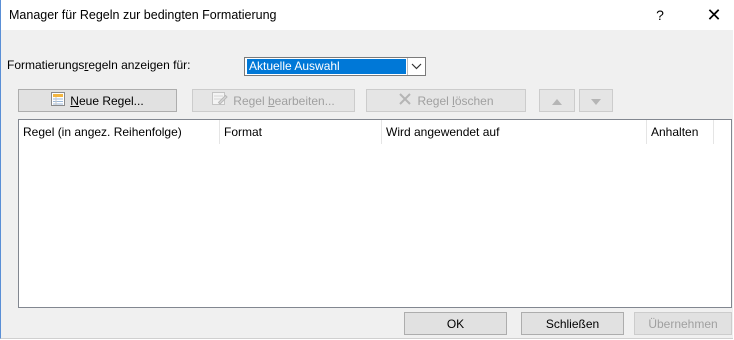  Describe the element at coordinates (514, 132) in the screenshot. I see `column-header-applies-to: Wird angewendet auf` at that location.